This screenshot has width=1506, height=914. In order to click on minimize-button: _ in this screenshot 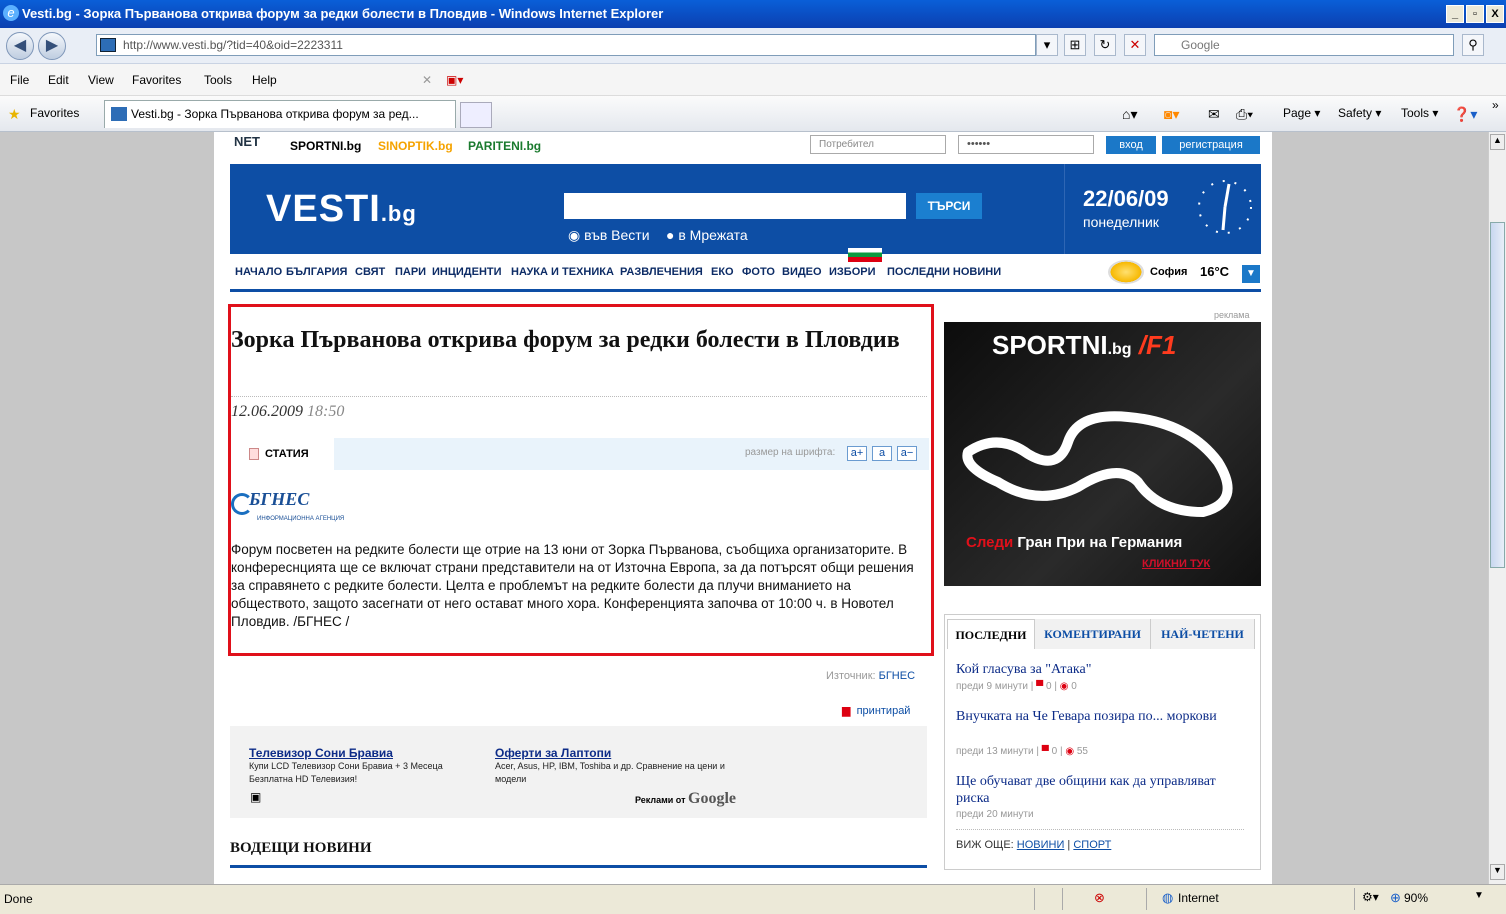, I will do `click(1455, 14)`.